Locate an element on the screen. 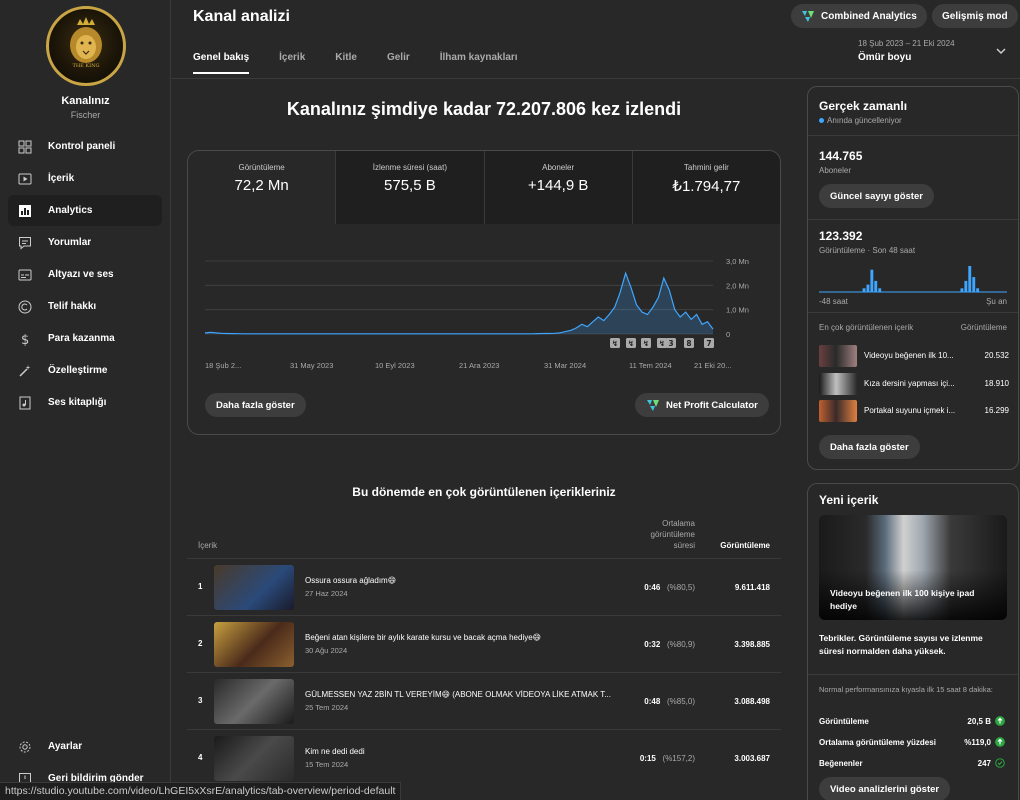  col-header-views: Görüntüleme is located at coordinates (733, 545).